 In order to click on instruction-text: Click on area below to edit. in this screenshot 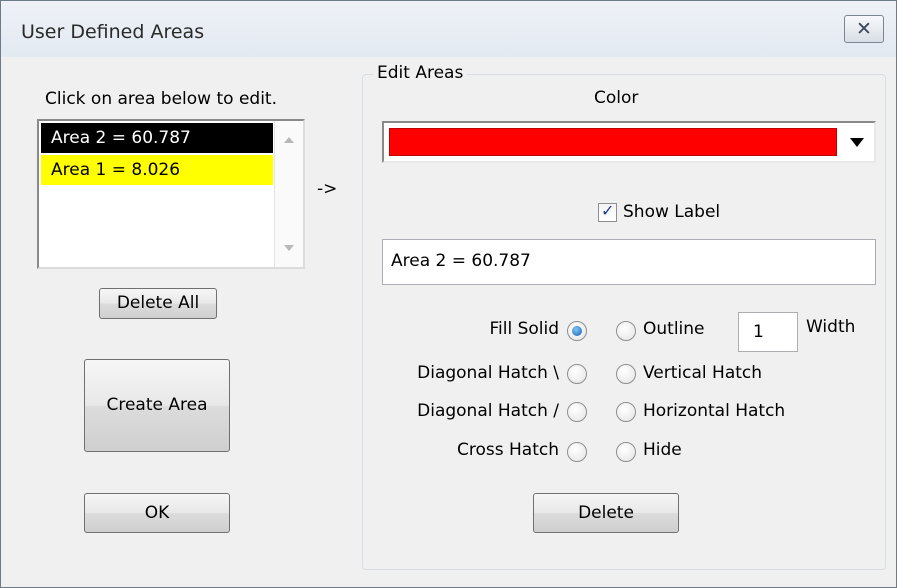, I will do `click(161, 99)`.